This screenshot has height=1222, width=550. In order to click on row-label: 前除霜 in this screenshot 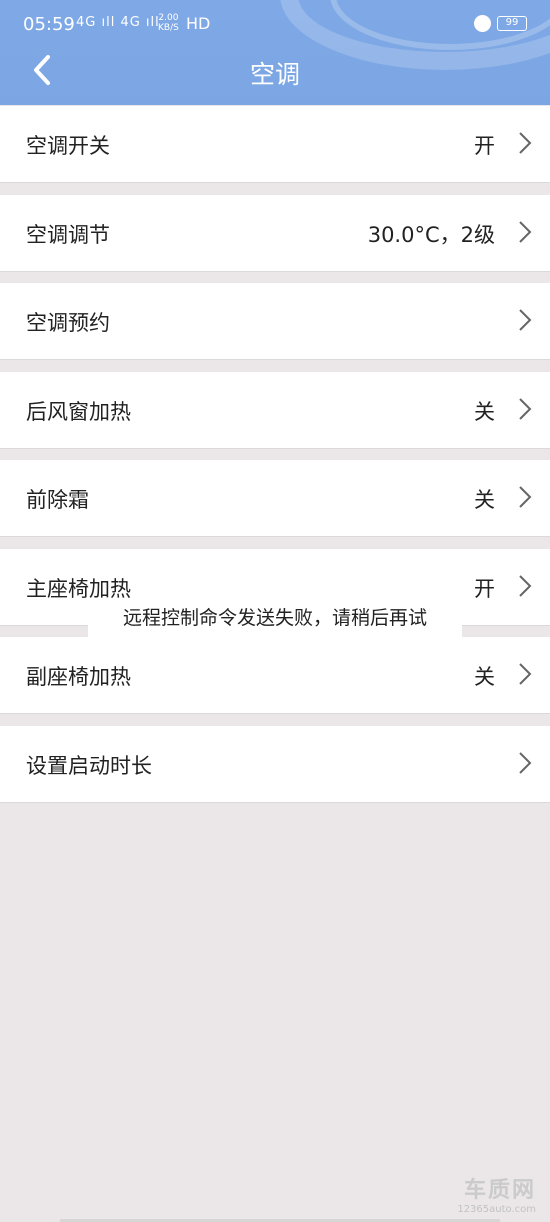, I will do `click(57, 500)`.